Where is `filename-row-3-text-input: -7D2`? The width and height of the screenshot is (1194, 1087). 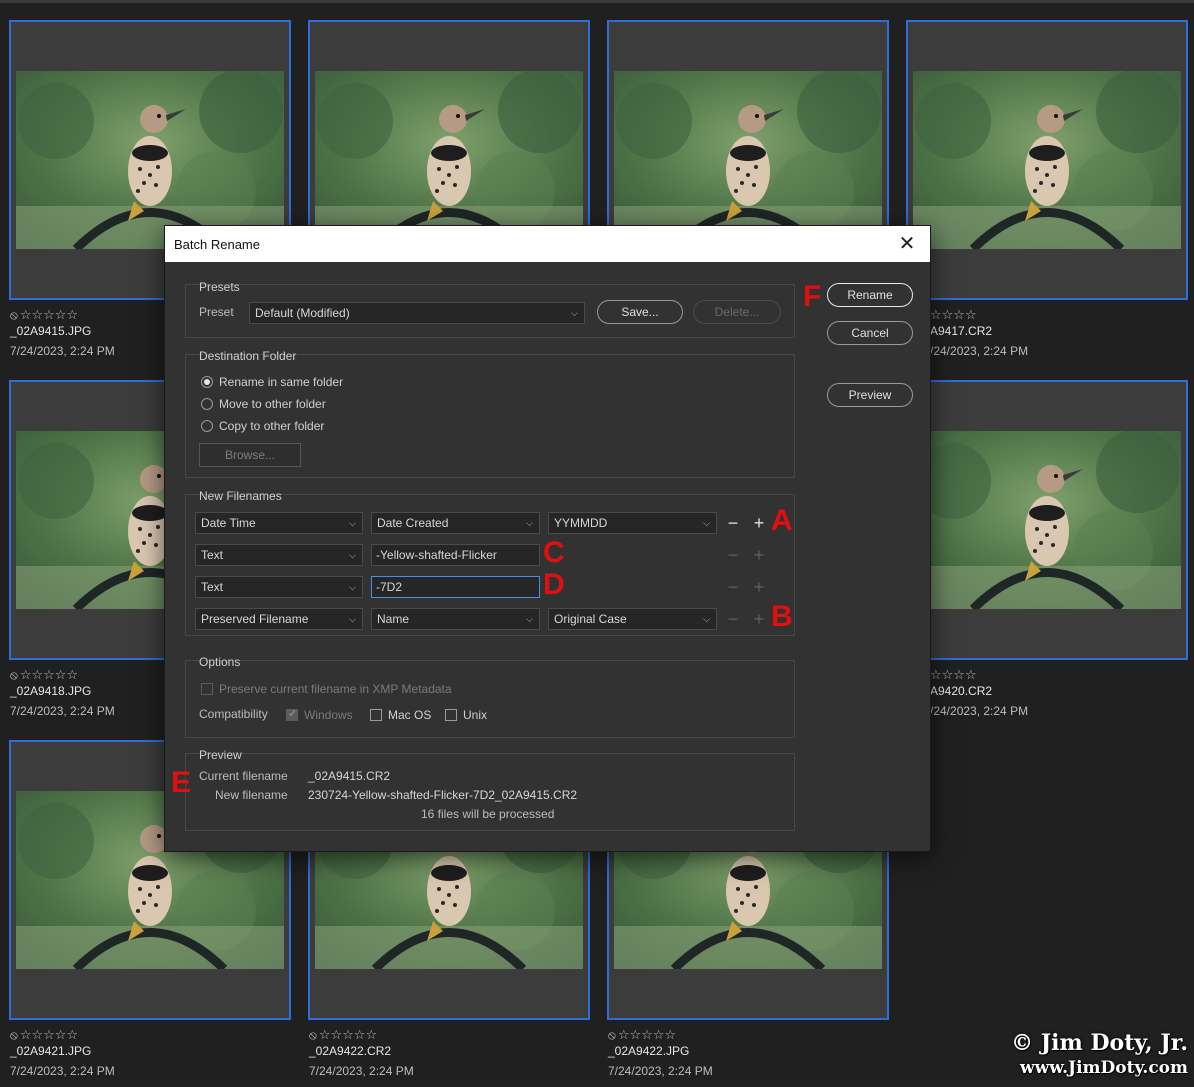
filename-row-3-text-input: -7D2 is located at coordinates (455, 587).